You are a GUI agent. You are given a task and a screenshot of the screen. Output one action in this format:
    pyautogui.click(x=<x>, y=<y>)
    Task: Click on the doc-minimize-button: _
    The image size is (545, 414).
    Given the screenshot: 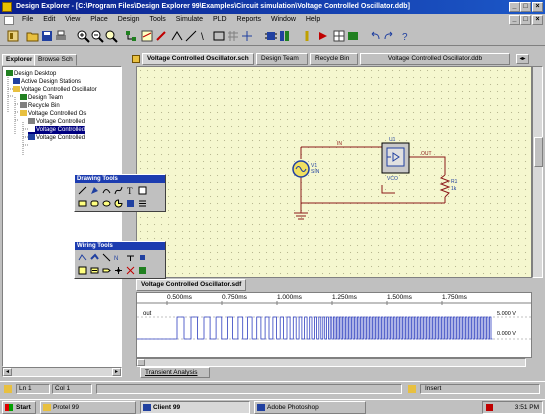 What is the action you would take?
    pyautogui.click(x=514, y=20)
    